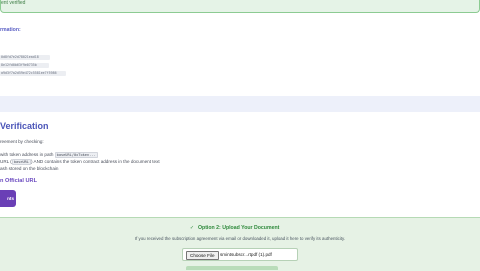  What do you see at coordinates (21, 162) in the screenshot?
I see `rule-code: baseURL` at bounding box center [21, 162].